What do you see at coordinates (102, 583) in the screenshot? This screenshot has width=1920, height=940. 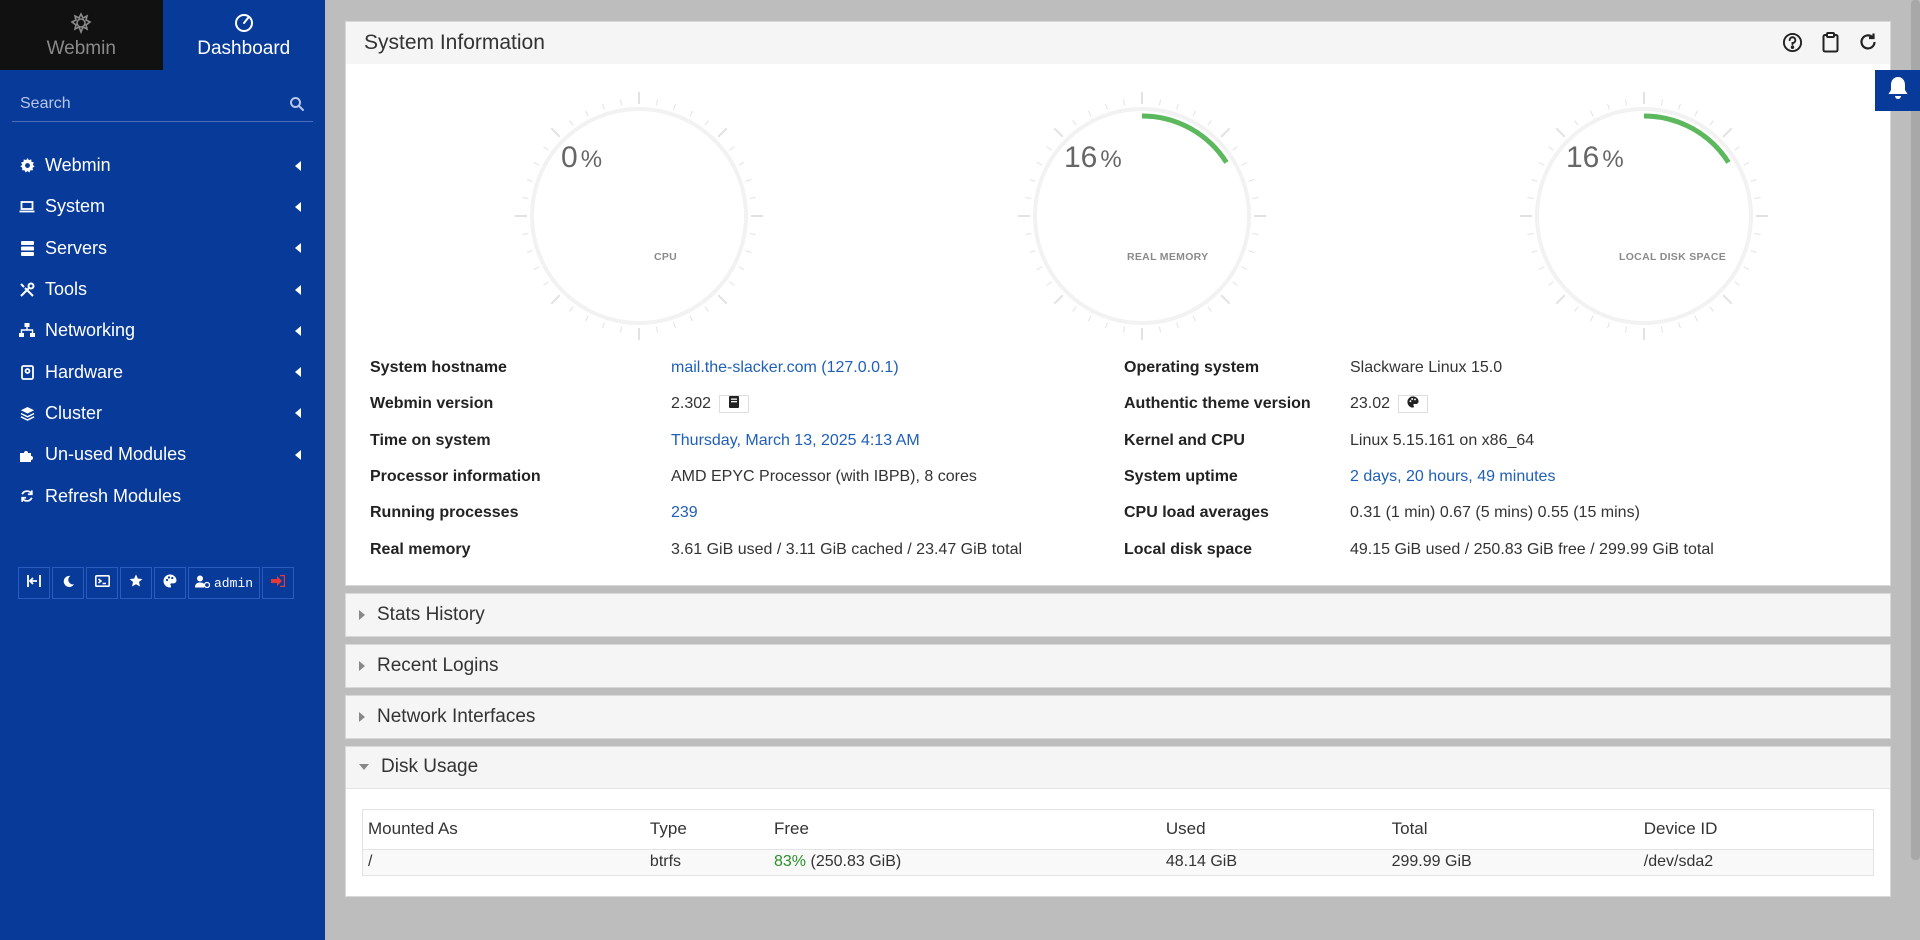 I see `terminal-button` at bounding box center [102, 583].